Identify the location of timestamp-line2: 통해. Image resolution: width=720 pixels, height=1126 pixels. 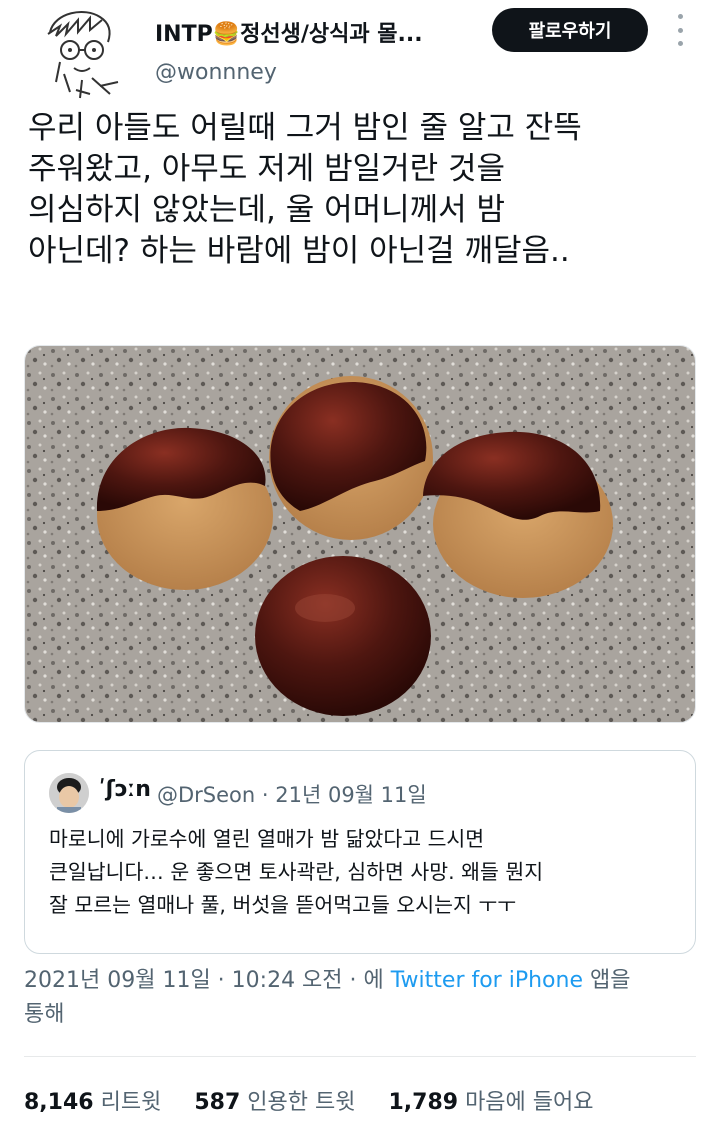
(44, 1014).